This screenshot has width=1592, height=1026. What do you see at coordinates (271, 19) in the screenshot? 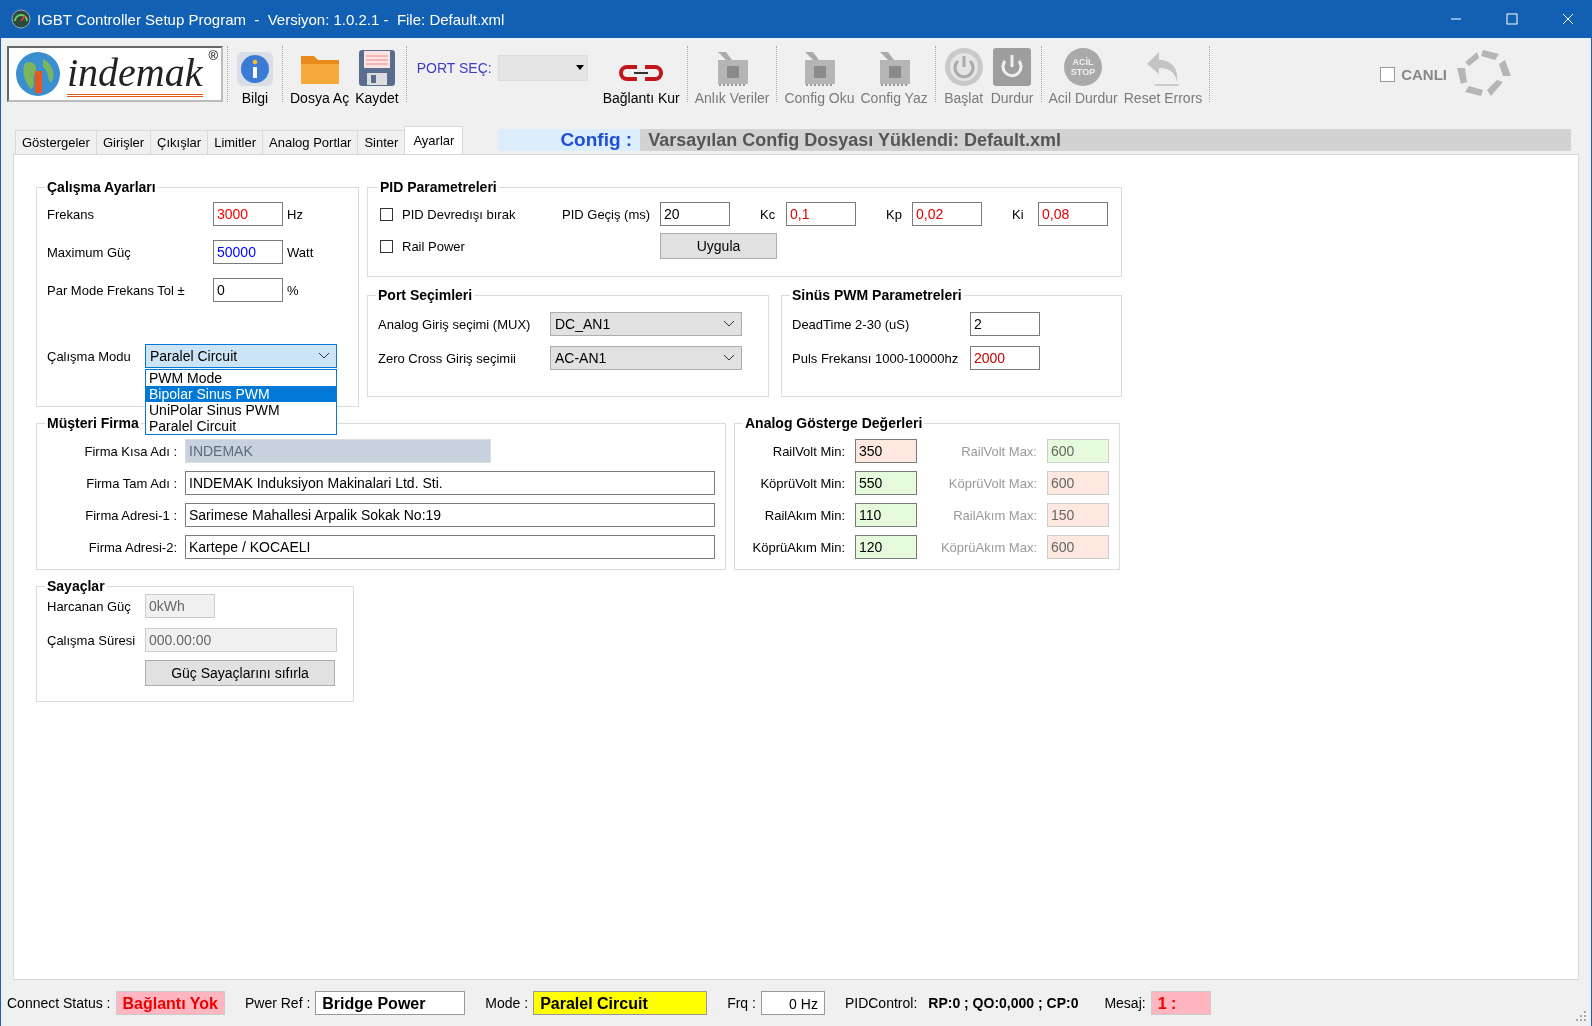
I see `window-title: IGBT Controller Setup Program - Versiyon: 1.0.2.1 - File: Default.xml` at bounding box center [271, 19].